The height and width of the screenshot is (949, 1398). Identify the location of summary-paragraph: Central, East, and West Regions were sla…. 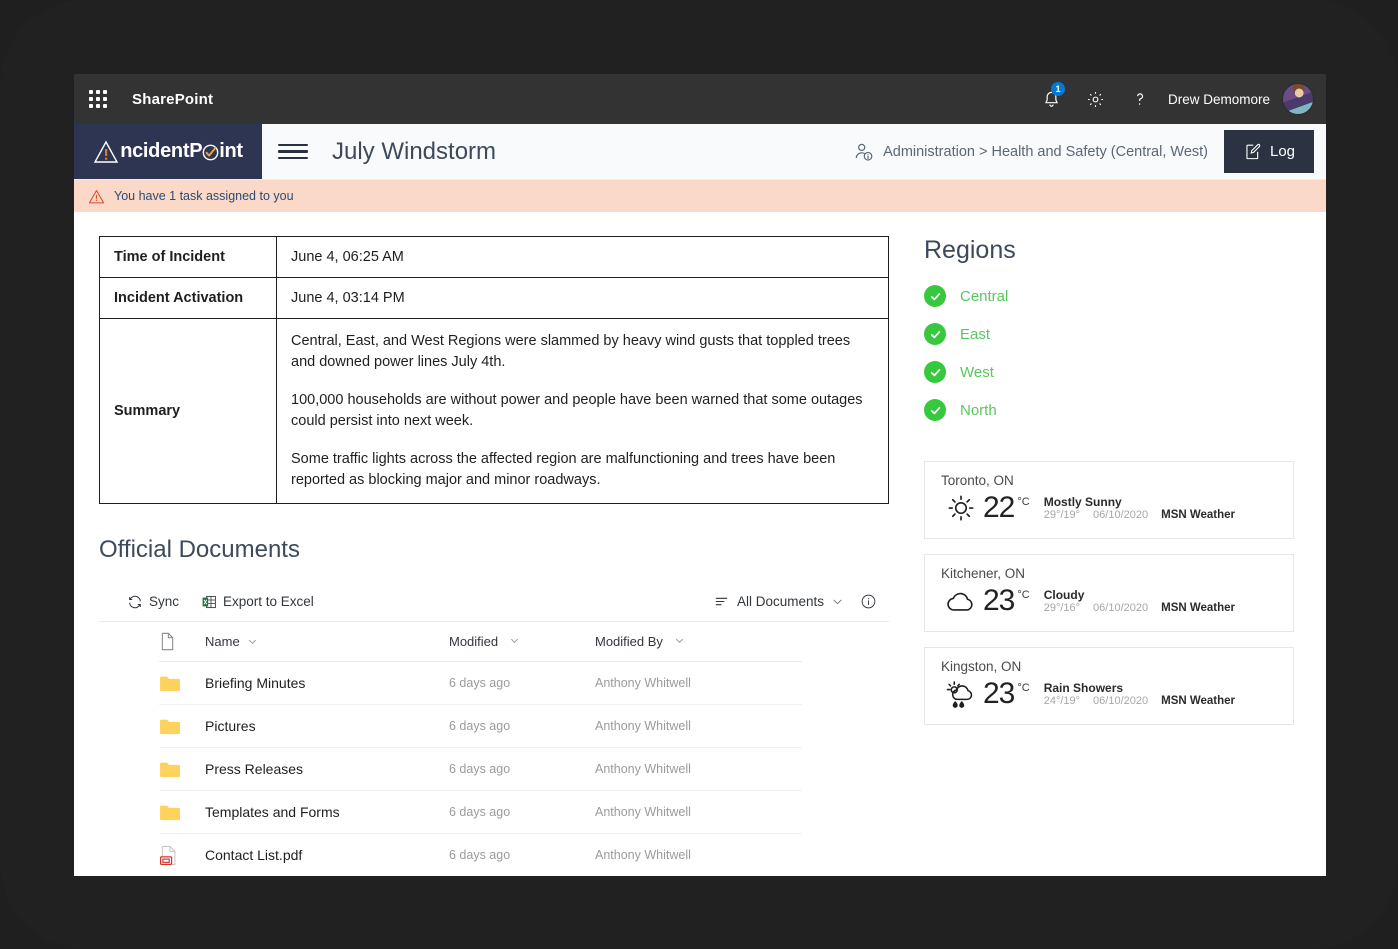
(571, 352).